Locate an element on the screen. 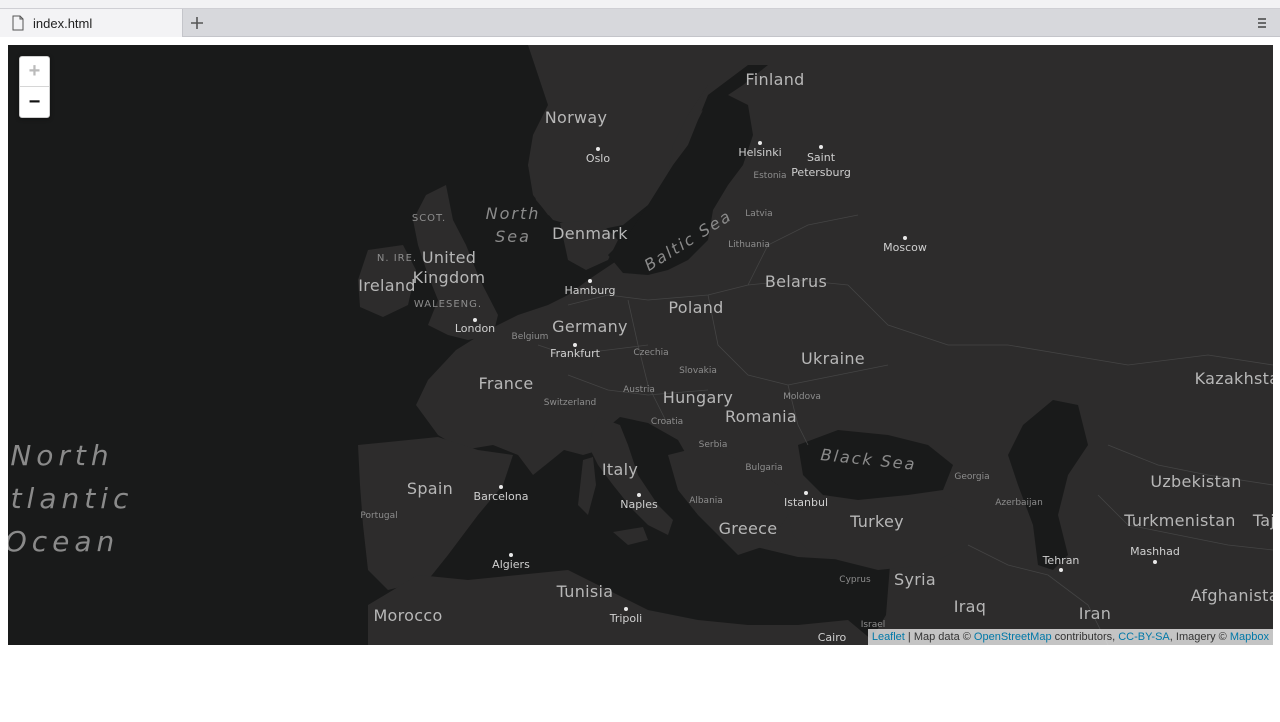 The height and width of the screenshot is (722, 1280). license-link: CC-BY-SA is located at coordinates (1144, 637).